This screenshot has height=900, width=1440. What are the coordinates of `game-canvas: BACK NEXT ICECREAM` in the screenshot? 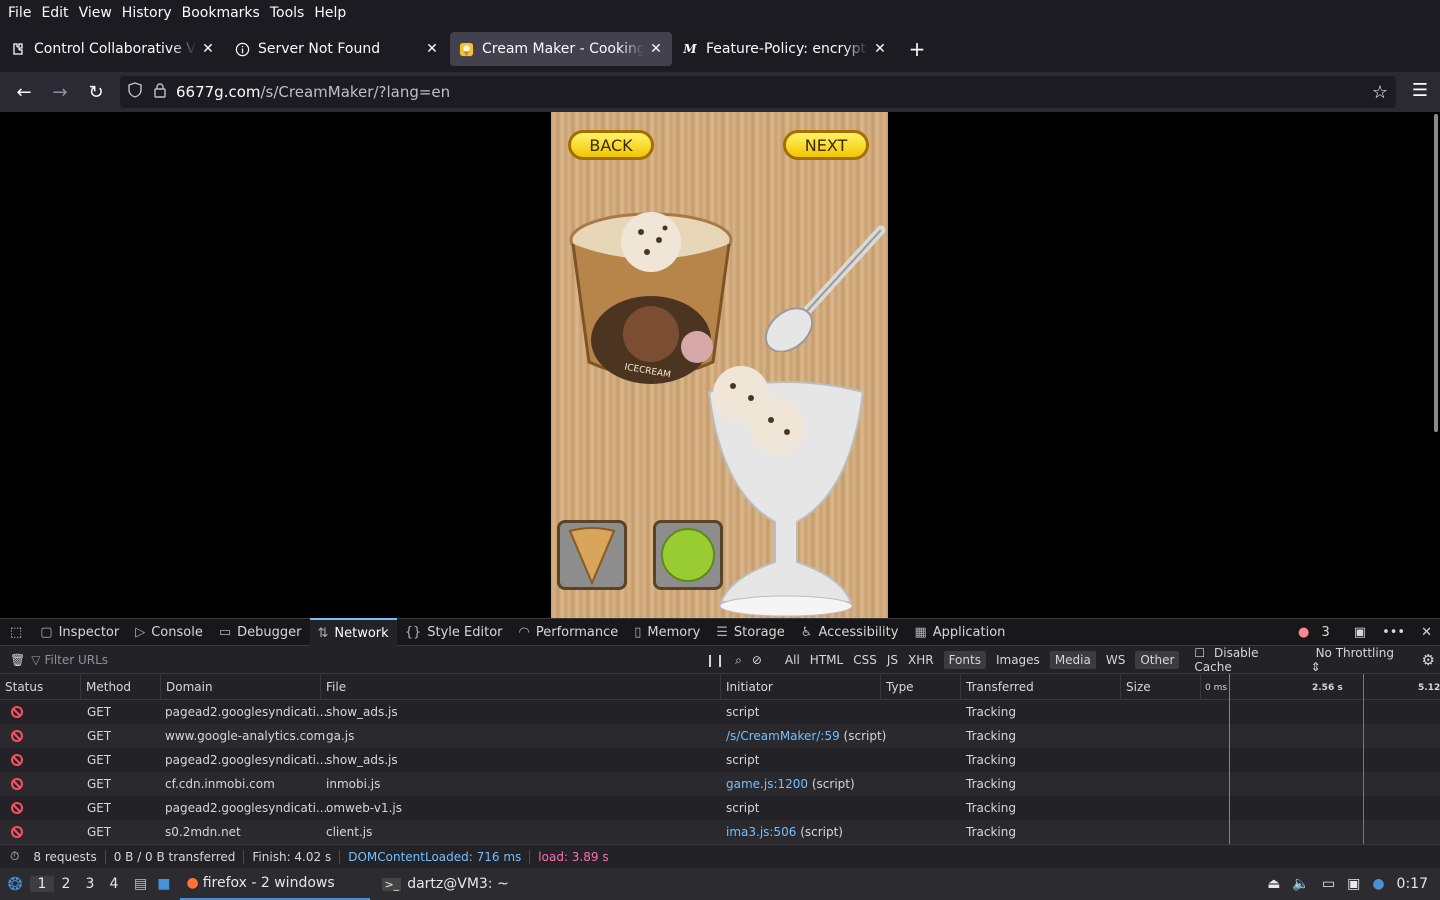 It's located at (719, 365).